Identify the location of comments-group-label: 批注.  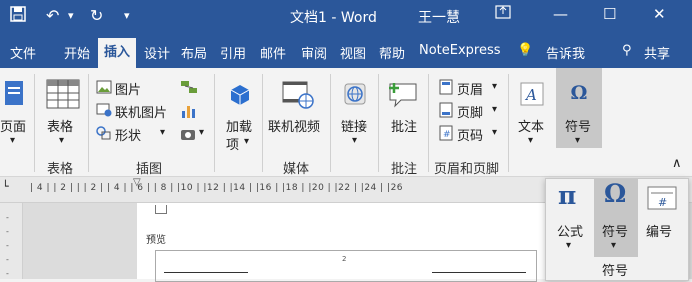
(404, 169).